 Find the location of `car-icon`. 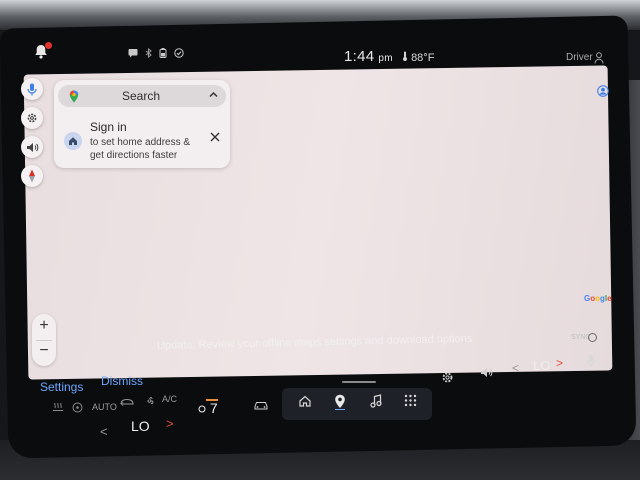

car-icon is located at coordinates (261, 405).